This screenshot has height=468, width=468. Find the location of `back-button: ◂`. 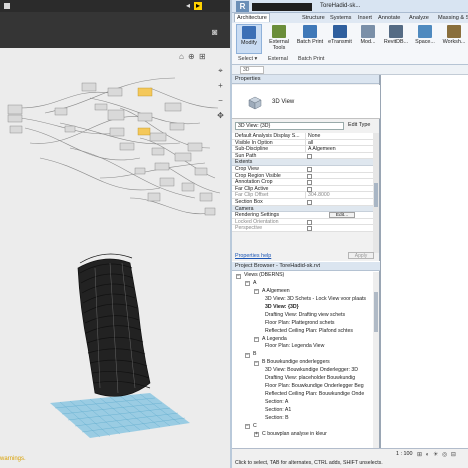

back-button: ◂ is located at coordinates (188, 6).